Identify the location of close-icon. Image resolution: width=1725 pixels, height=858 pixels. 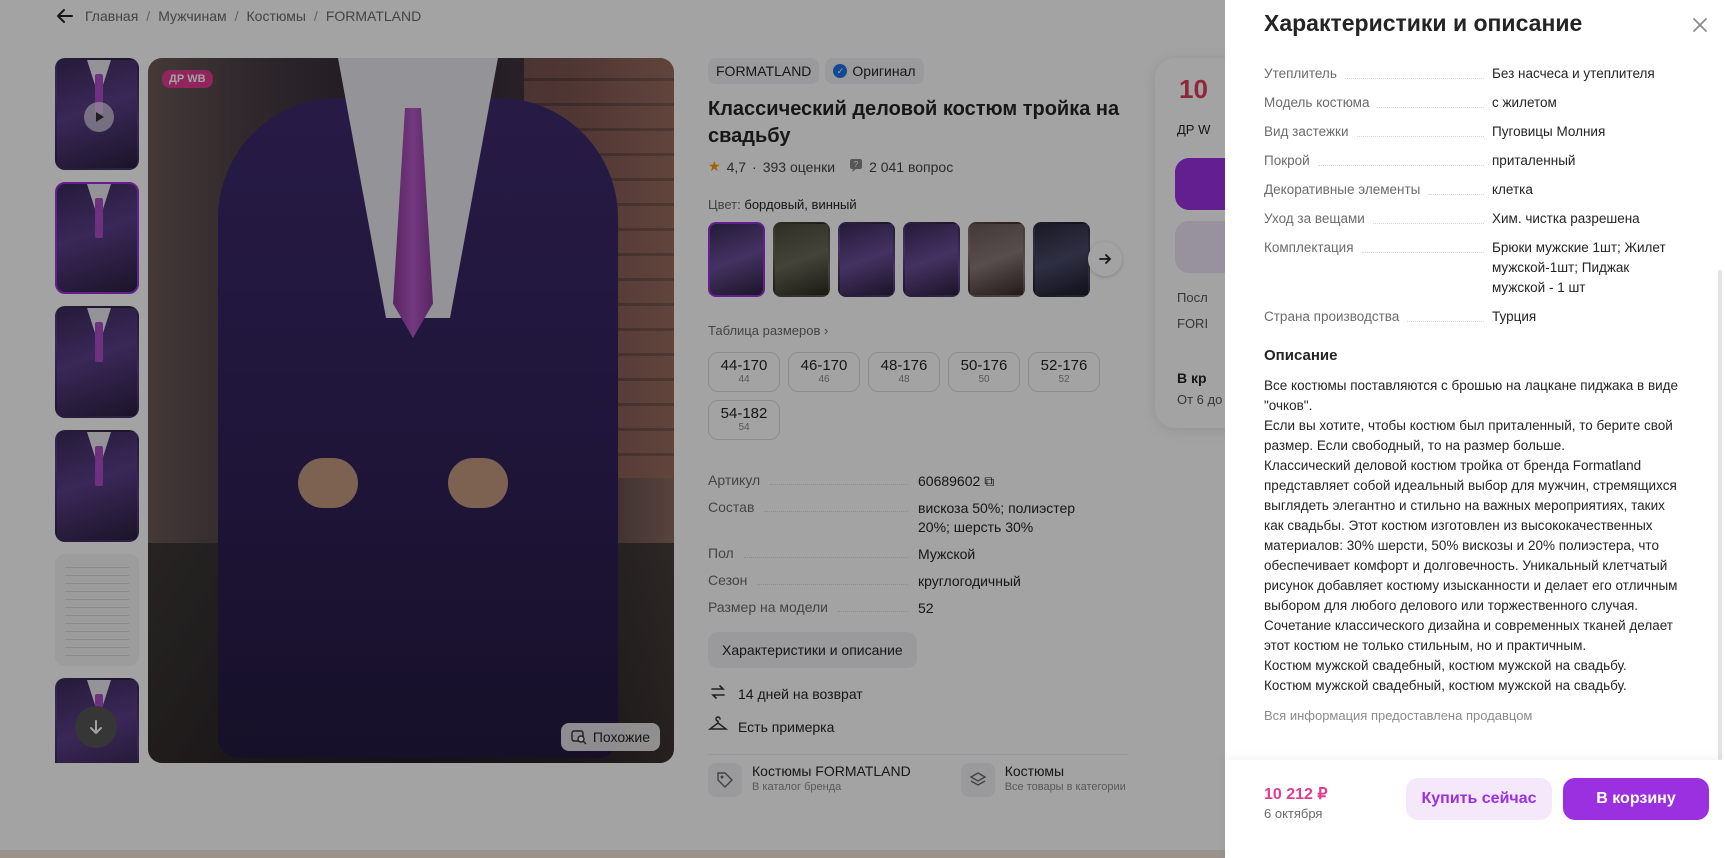
(1700, 25).